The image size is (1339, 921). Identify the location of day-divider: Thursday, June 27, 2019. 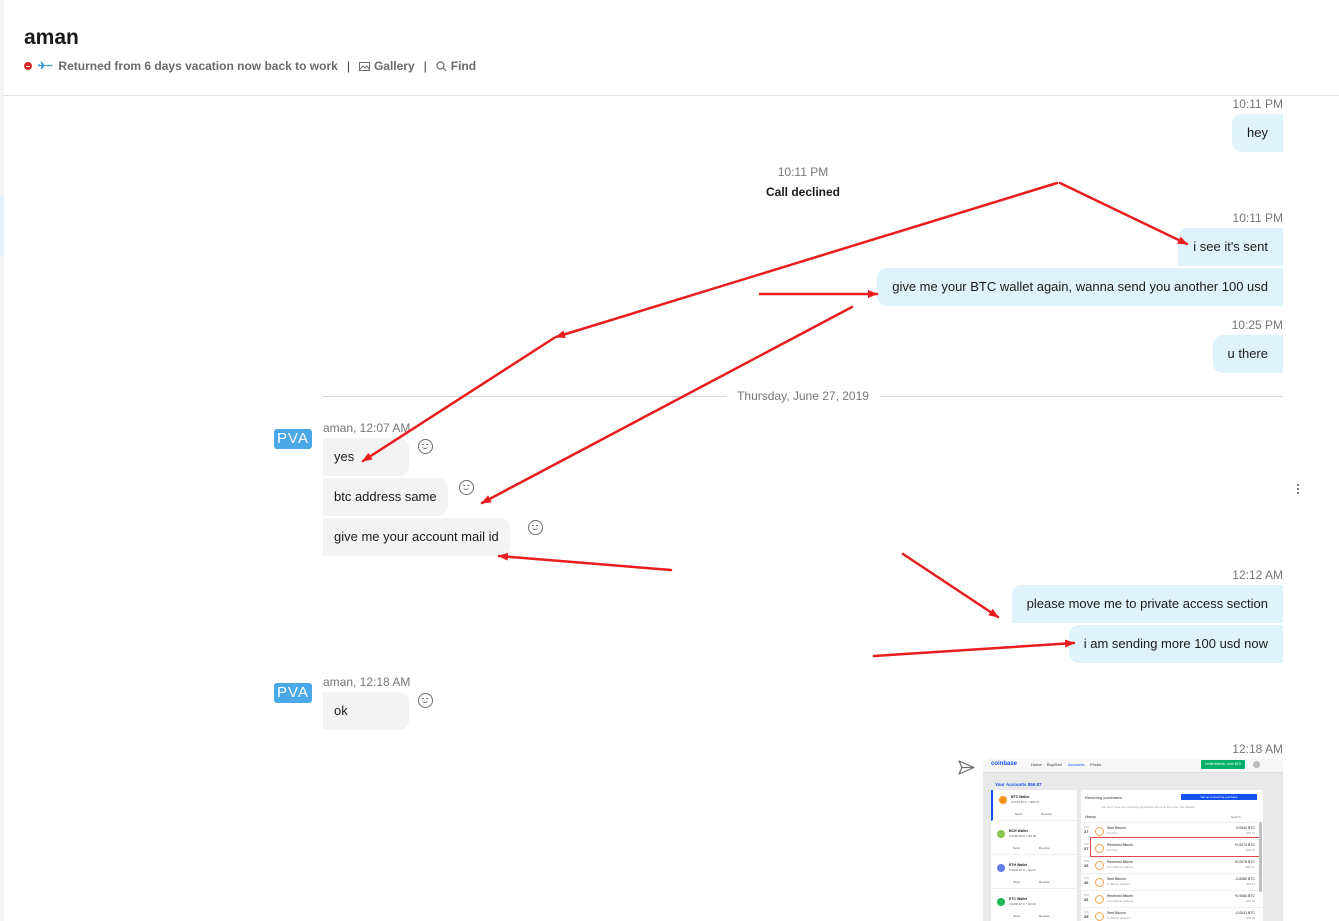
(803, 396).